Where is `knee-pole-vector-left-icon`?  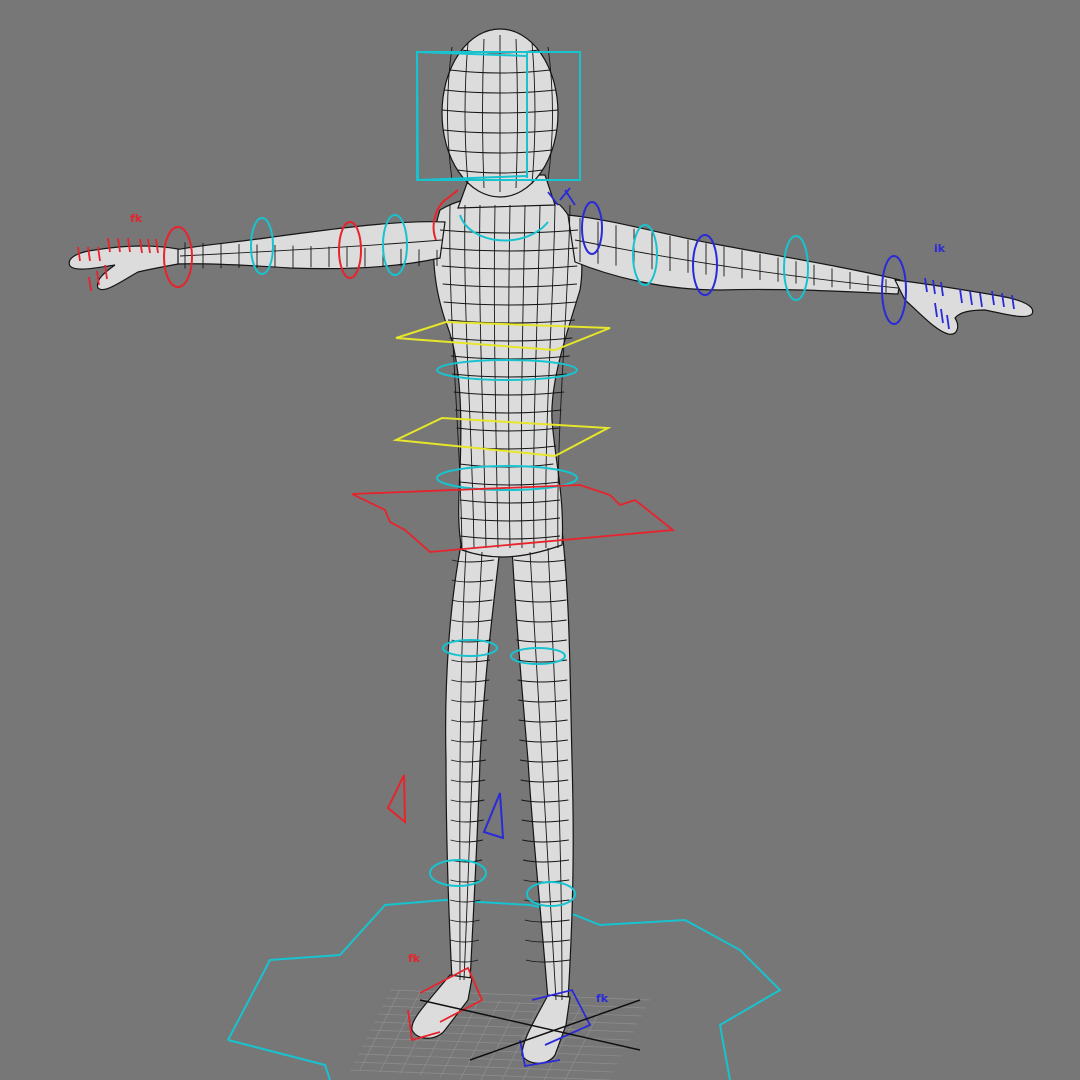 knee-pole-vector-left-icon is located at coordinates (396, 799).